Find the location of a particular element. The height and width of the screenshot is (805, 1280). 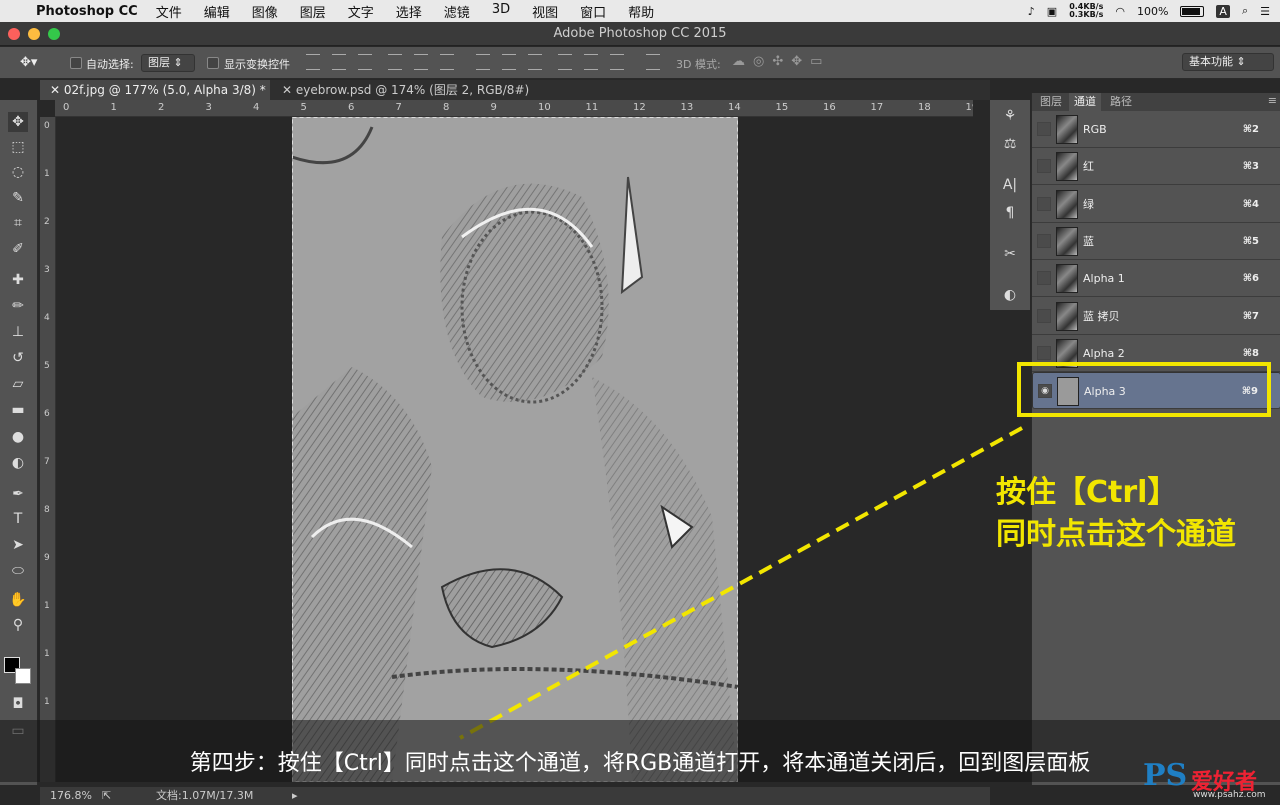

app-menu: Photoshop CC is located at coordinates (87, 11).